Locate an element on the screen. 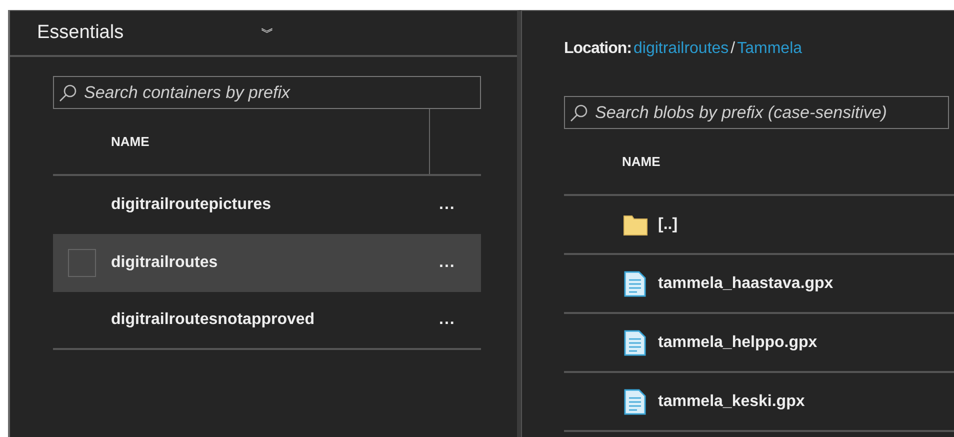 Image resolution: width=954 pixels, height=437 pixels. breadcrumb-link: Tammela is located at coordinates (769, 49).